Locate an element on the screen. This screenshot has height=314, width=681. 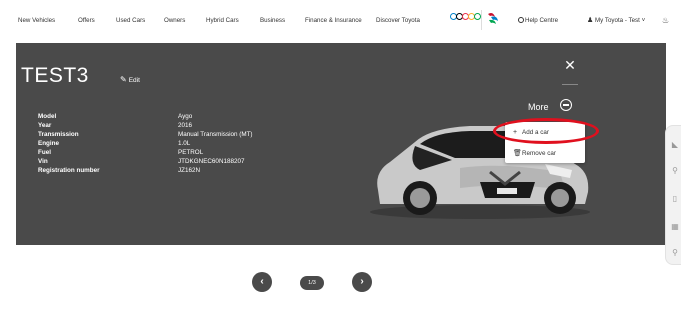
account-label: My Toyota - Test is located at coordinates (617, 20).